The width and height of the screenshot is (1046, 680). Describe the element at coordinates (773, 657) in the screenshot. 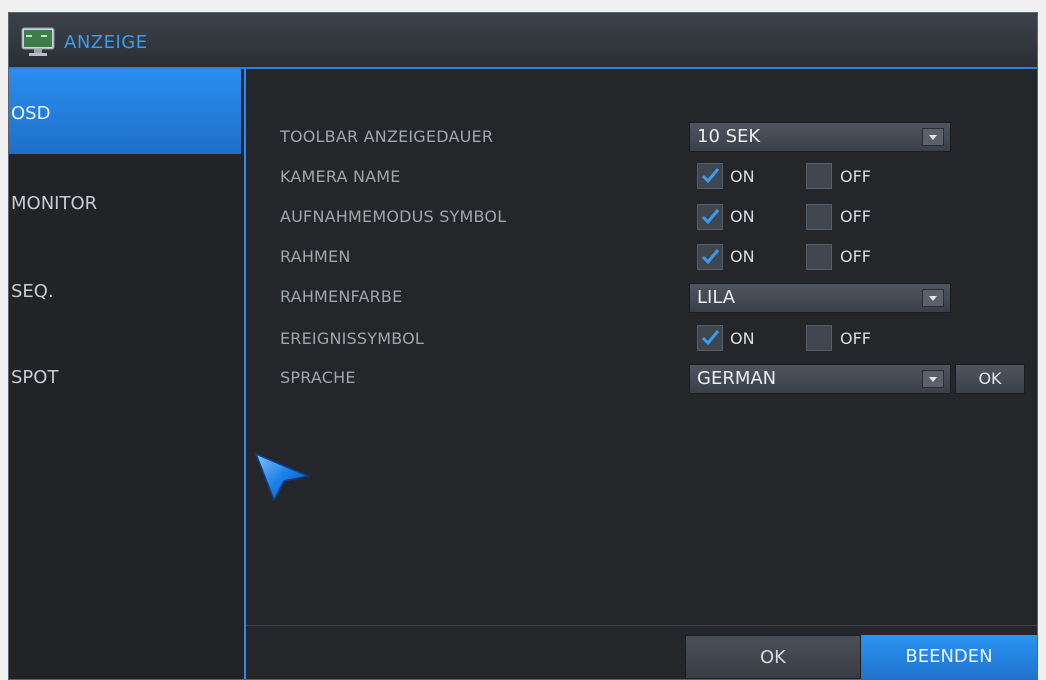

I see `ok-button: OK` at that location.